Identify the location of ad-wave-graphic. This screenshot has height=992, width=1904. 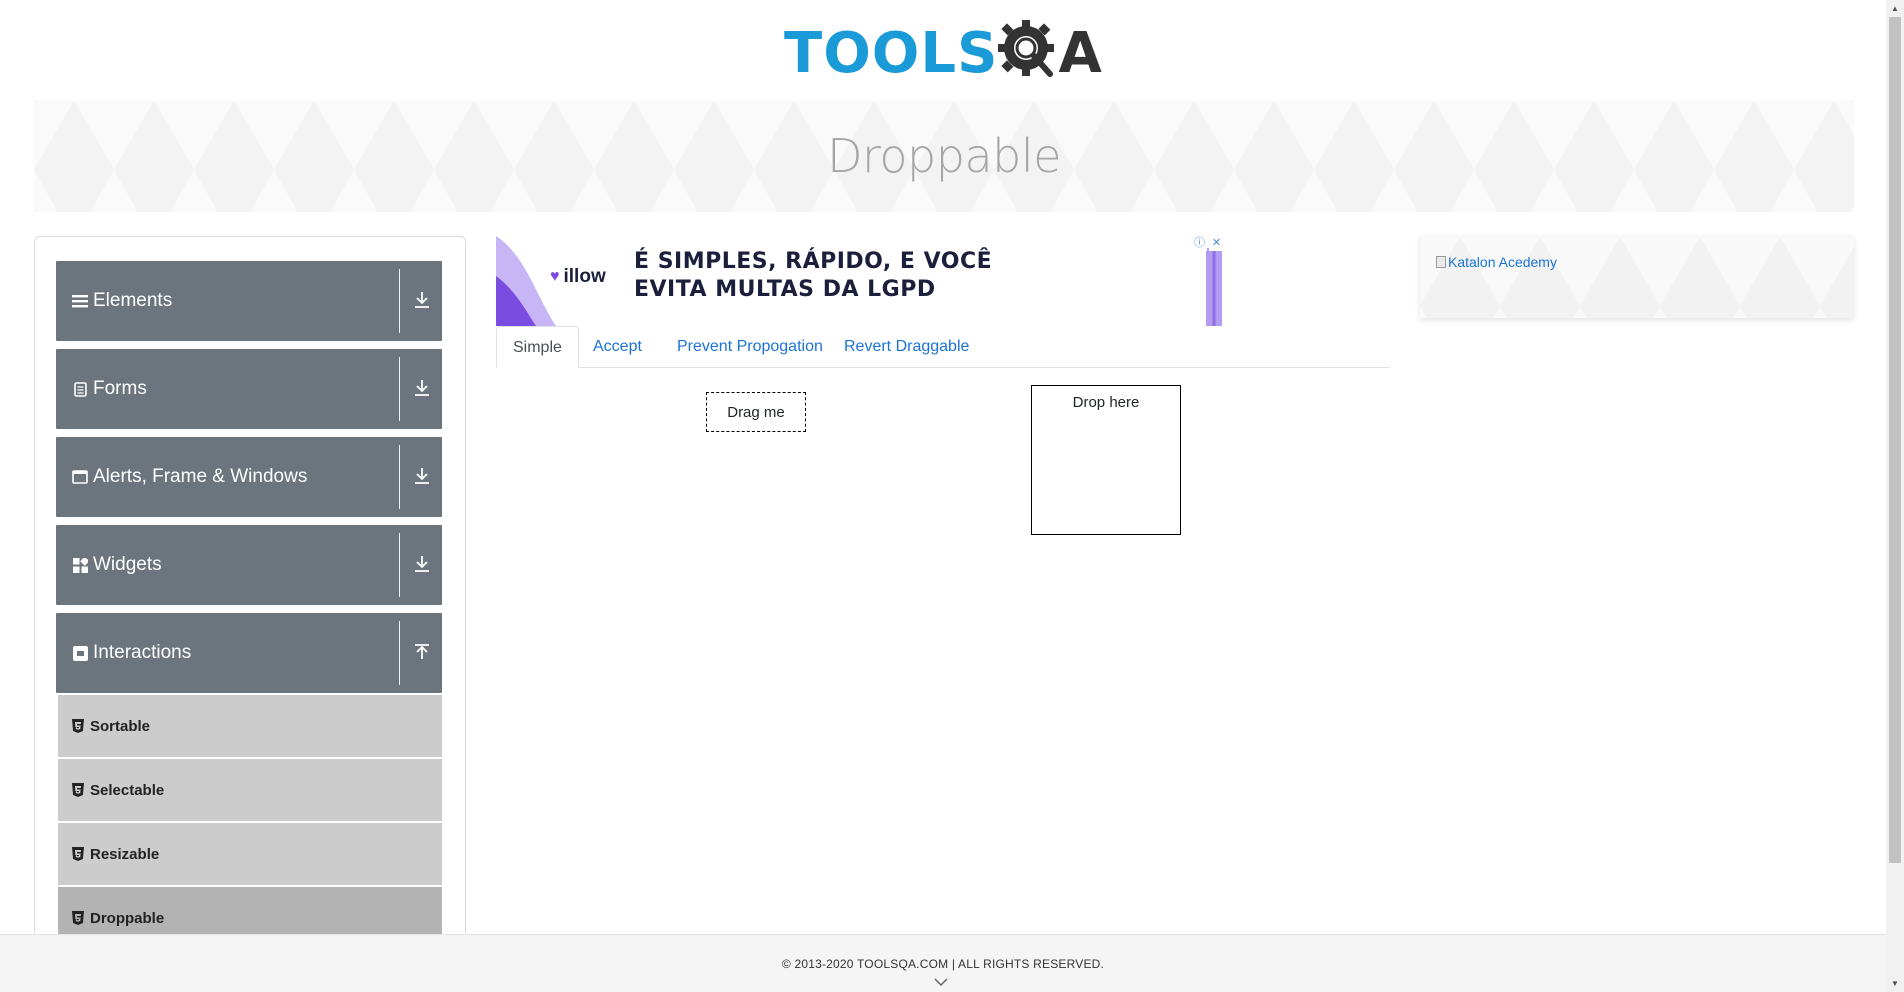
(526, 281).